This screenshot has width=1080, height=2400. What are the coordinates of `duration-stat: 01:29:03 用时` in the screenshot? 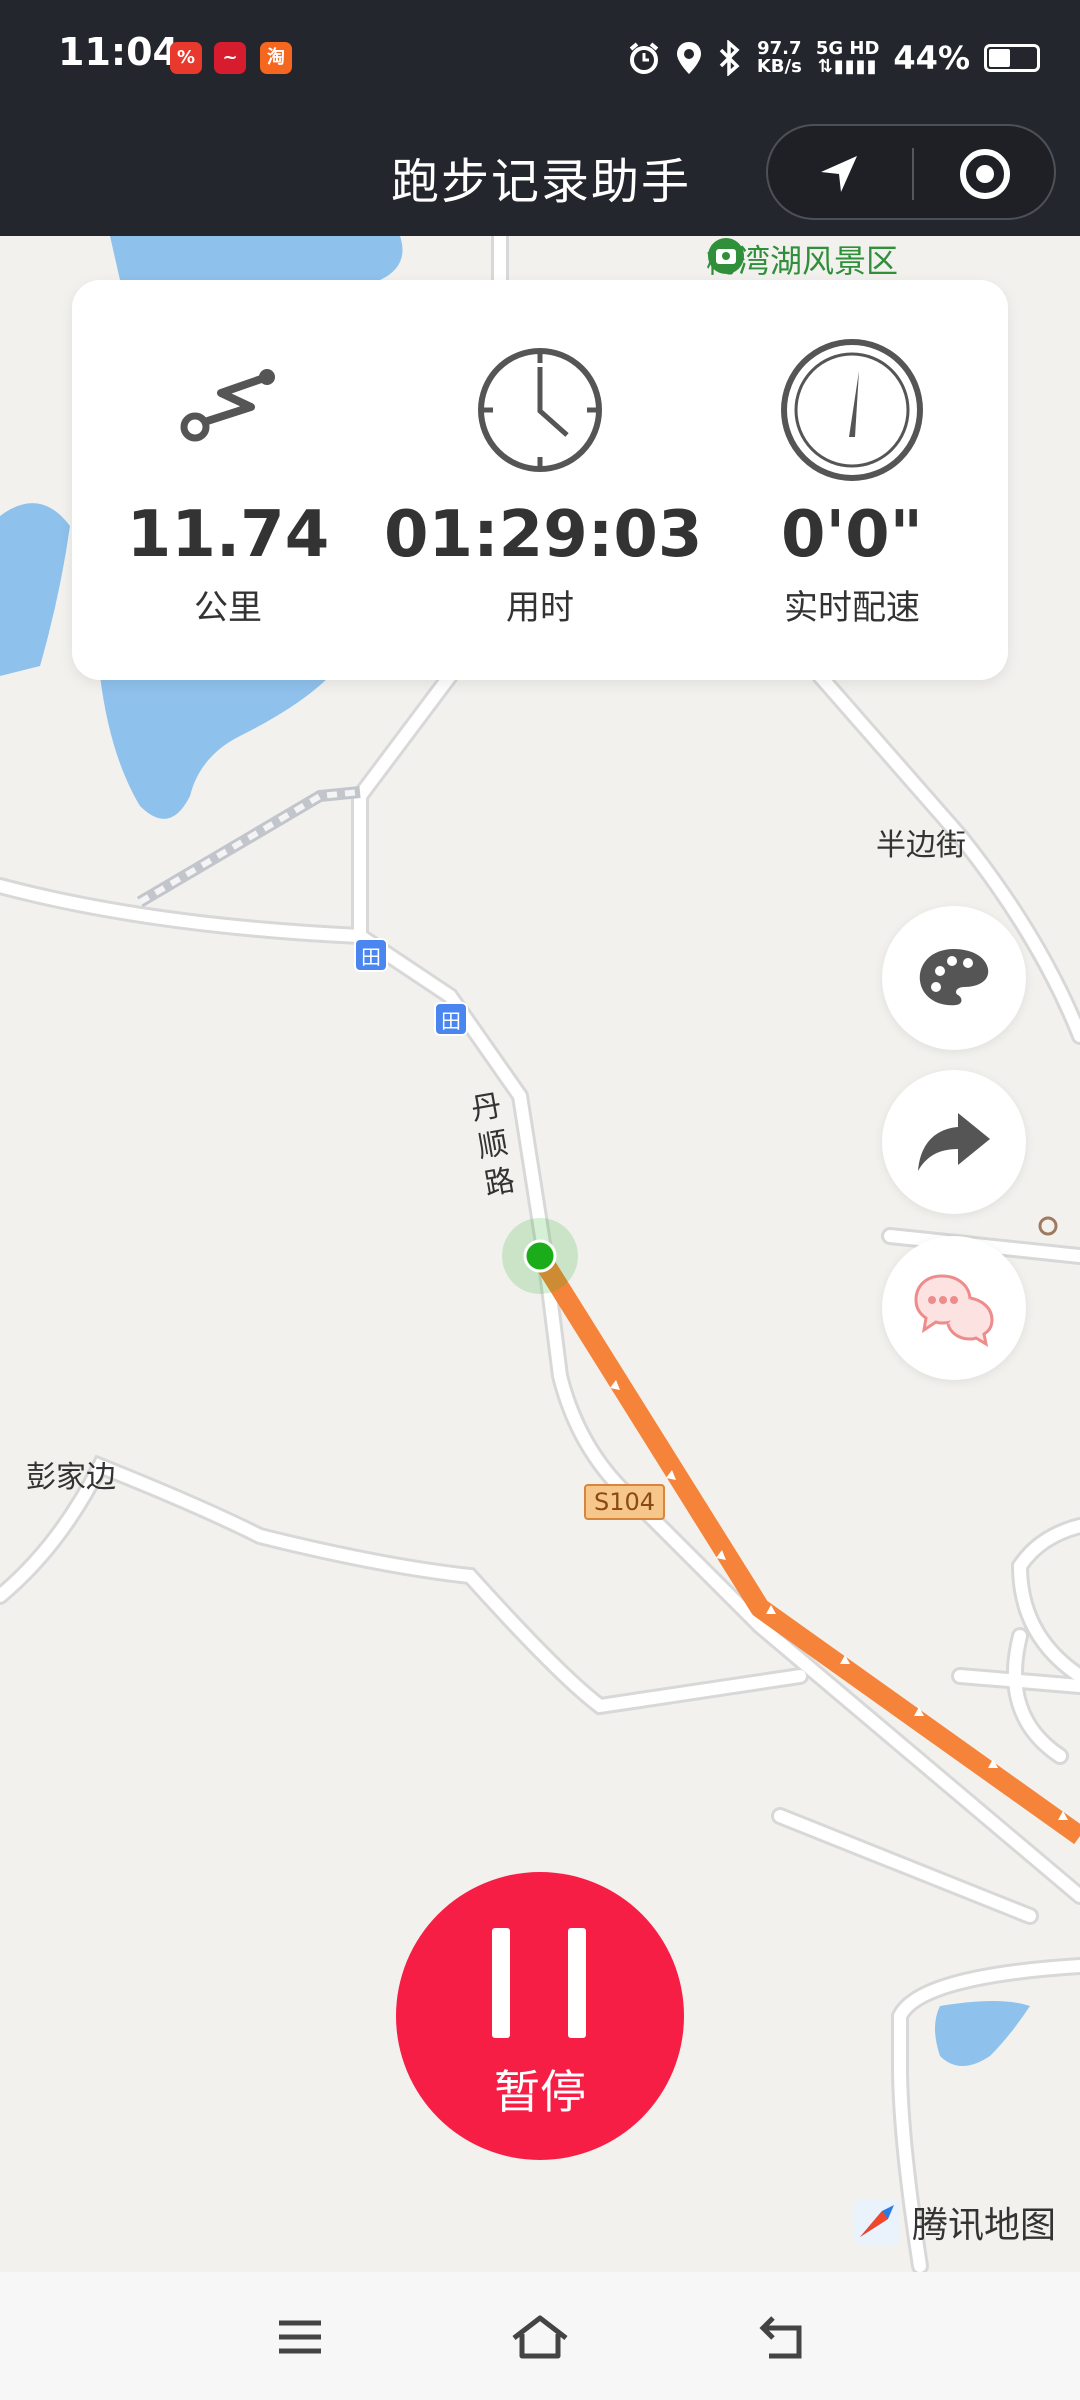 It's located at (543, 480).